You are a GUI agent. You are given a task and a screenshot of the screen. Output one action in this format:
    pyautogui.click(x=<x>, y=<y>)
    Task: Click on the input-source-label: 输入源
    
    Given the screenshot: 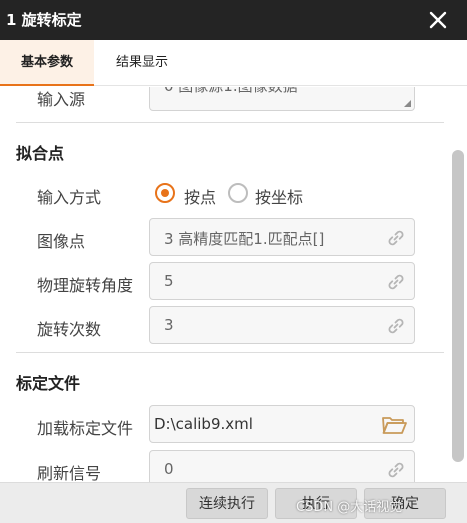 What is the action you would take?
    pyautogui.click(x=61, y=99)
    